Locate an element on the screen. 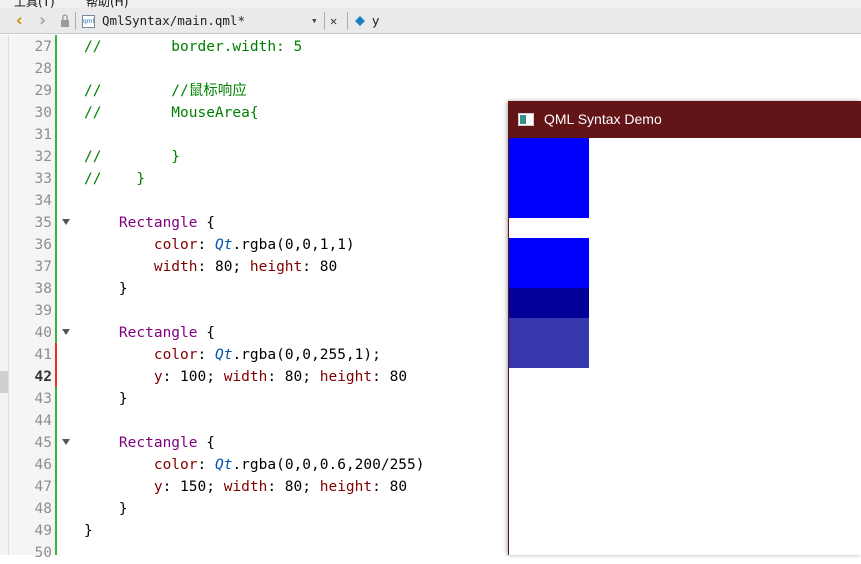 This screenshot has width=861, height=564. code-line: color: Qt.rgba(0,0,0.6,200/255) is located at coordinates (254, 465).